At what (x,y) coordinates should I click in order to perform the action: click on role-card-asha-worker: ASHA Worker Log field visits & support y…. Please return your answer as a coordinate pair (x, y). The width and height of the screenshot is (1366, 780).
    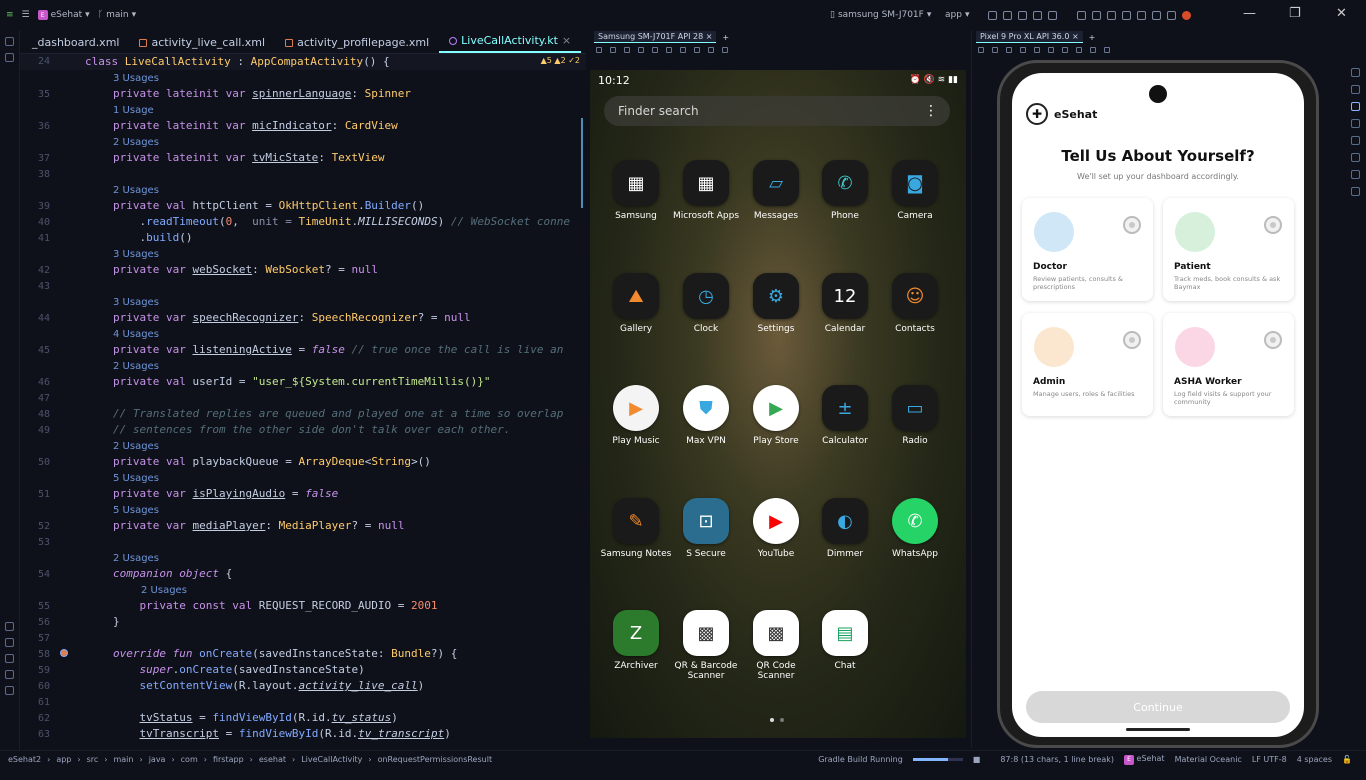
    Looking at the image, I should click on (1228, 364).